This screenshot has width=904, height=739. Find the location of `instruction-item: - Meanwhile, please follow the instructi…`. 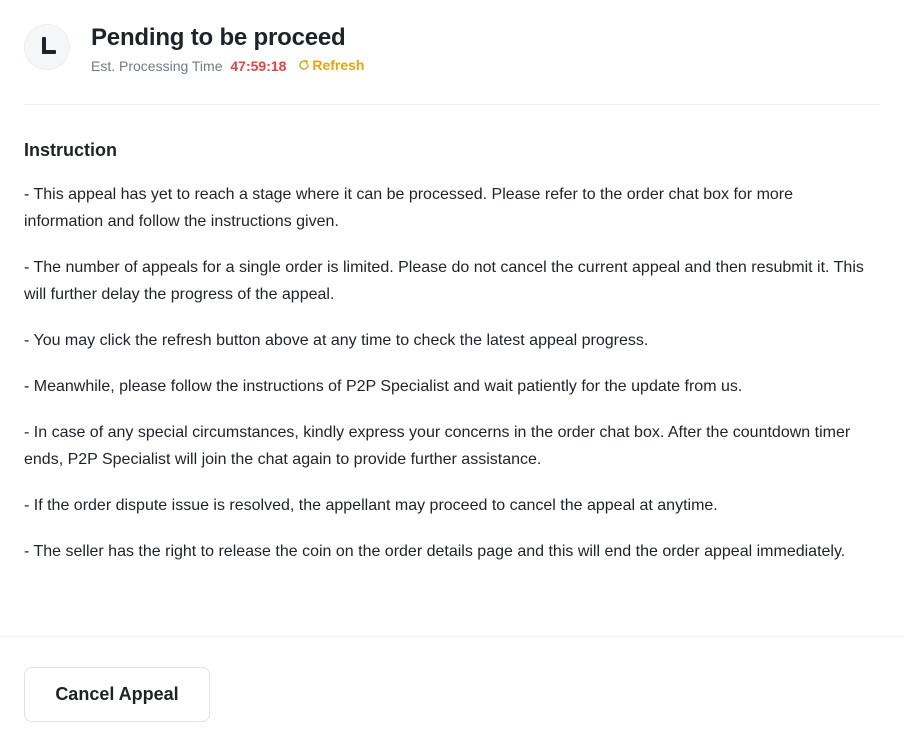

instruction-item: - Meanwhile, please follow the instructi… is located at coordinates (383, 386).